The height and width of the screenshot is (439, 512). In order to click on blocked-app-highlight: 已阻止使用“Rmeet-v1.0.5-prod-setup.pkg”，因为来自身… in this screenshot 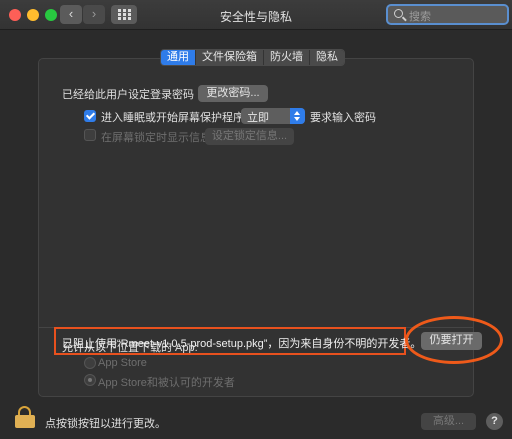, I will do `click(237, 341)`.